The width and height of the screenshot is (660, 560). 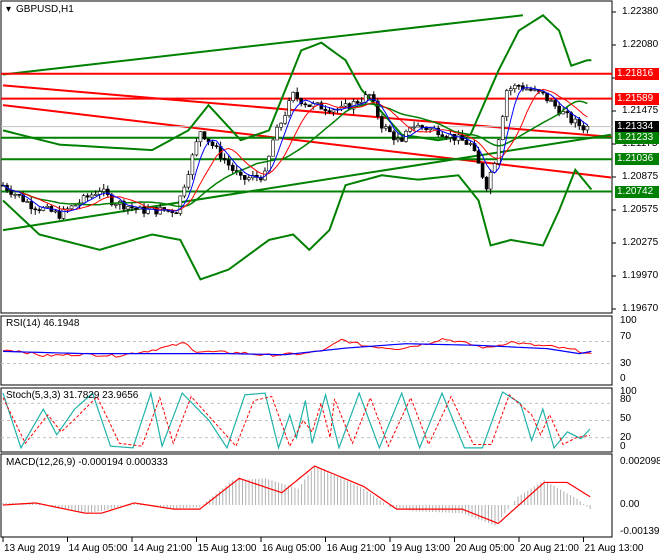 I want to click on rsi-title: RSI(14) 46.1948, so click(x=43, y=323).